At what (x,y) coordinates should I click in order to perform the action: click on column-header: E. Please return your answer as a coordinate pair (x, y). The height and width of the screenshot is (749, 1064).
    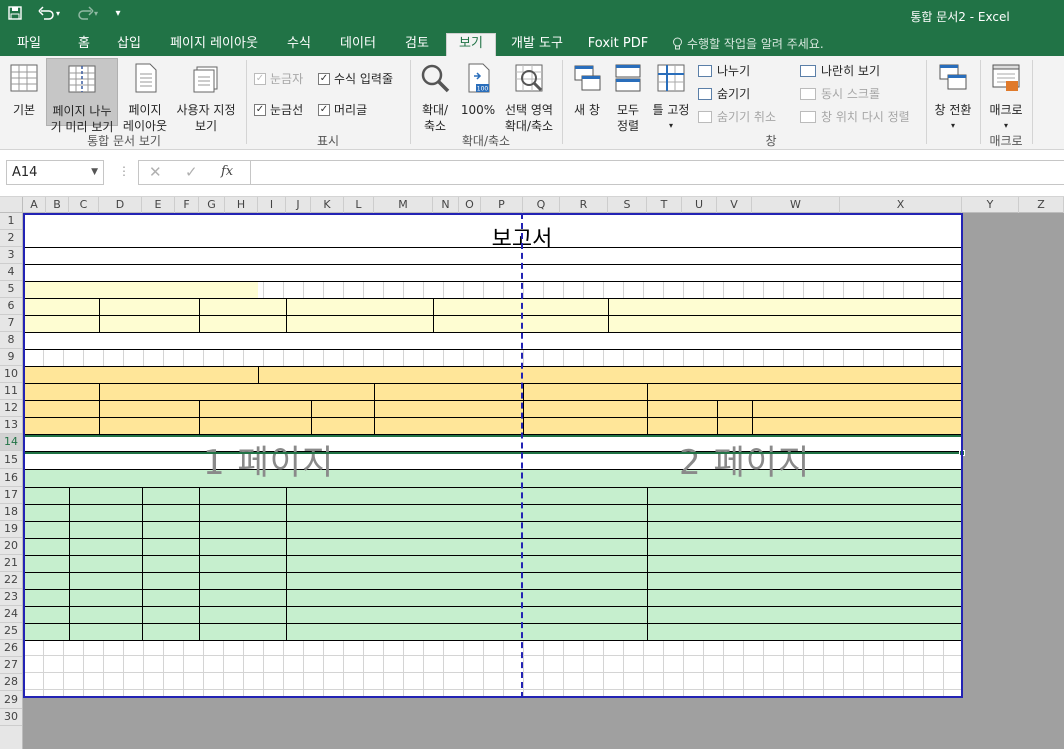
    Looking at the image, I should click on (158, 205).